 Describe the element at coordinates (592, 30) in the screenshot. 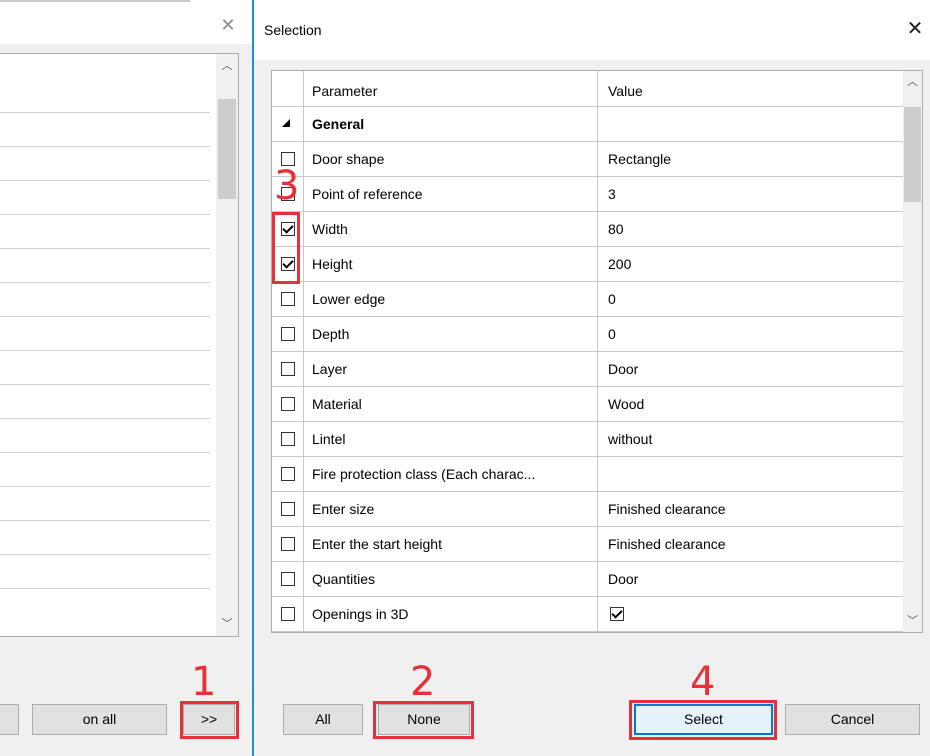

I see `selection-titlebar: Selection ✕` at that location.